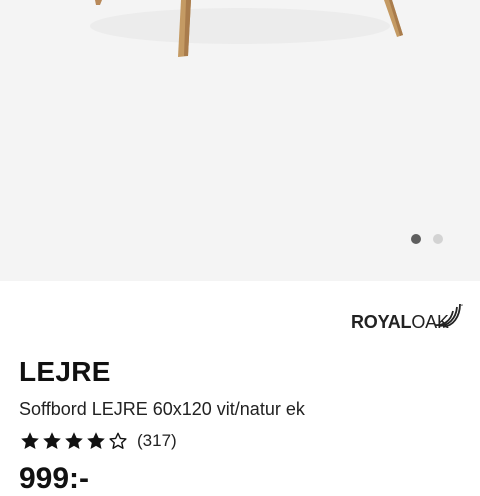  I want to click on oak-swoosh-icon: ™, so click(448, 315).